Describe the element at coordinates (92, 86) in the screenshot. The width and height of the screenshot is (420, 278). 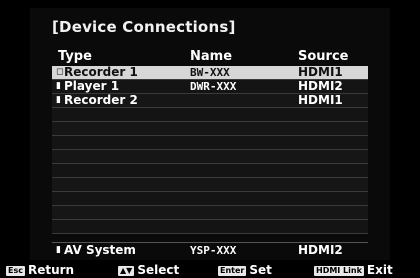
I see `device-type: Player 1` at that location.